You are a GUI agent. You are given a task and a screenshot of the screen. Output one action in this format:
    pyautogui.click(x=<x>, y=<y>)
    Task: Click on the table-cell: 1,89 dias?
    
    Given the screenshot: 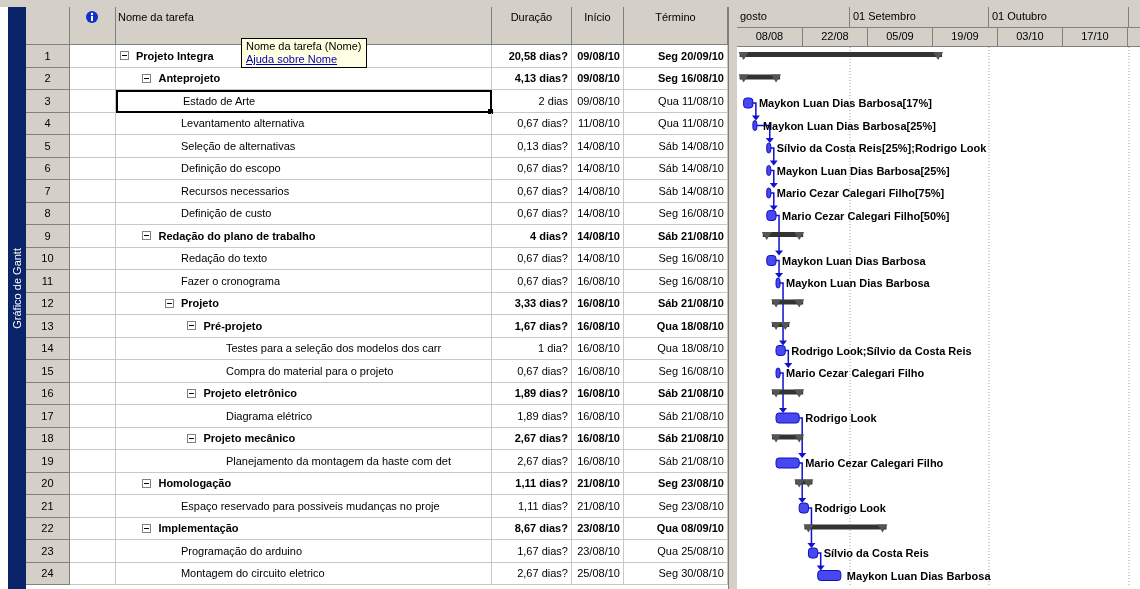 What is the action you would take?
    pyautogui.click(x=531, y=393)
    